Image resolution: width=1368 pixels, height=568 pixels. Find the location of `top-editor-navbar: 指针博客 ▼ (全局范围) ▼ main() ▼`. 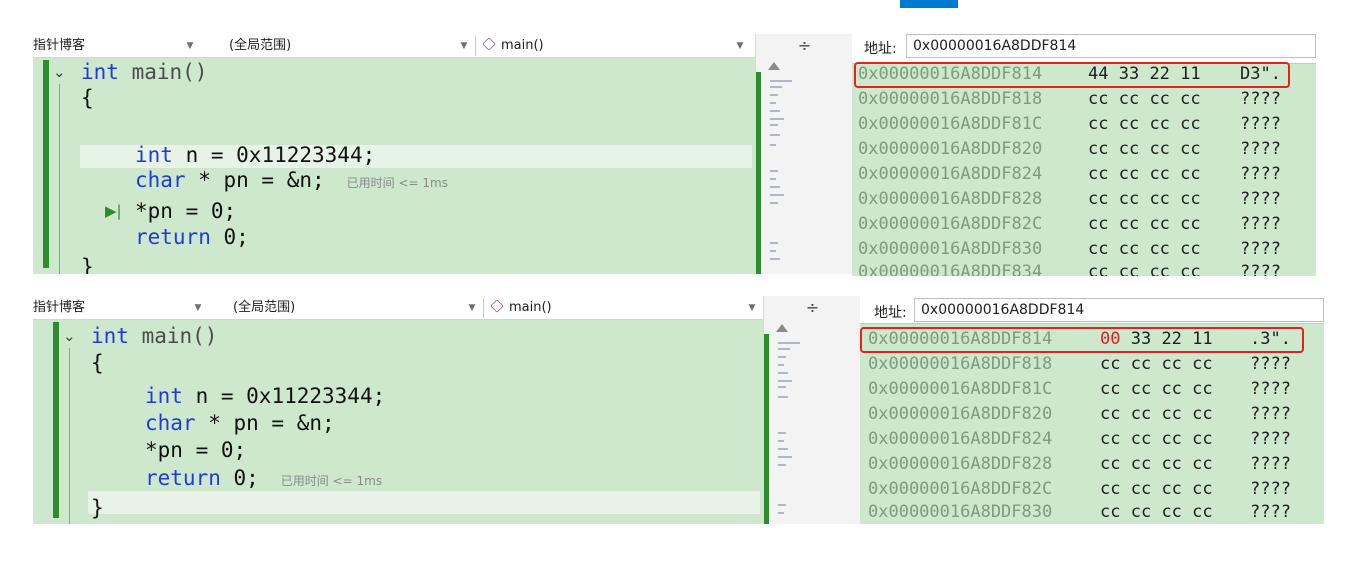

top-editor-navbar: 指针博客 ▼ (全局范围) ▼ main() ▼ is located at coordinates (443, 46).